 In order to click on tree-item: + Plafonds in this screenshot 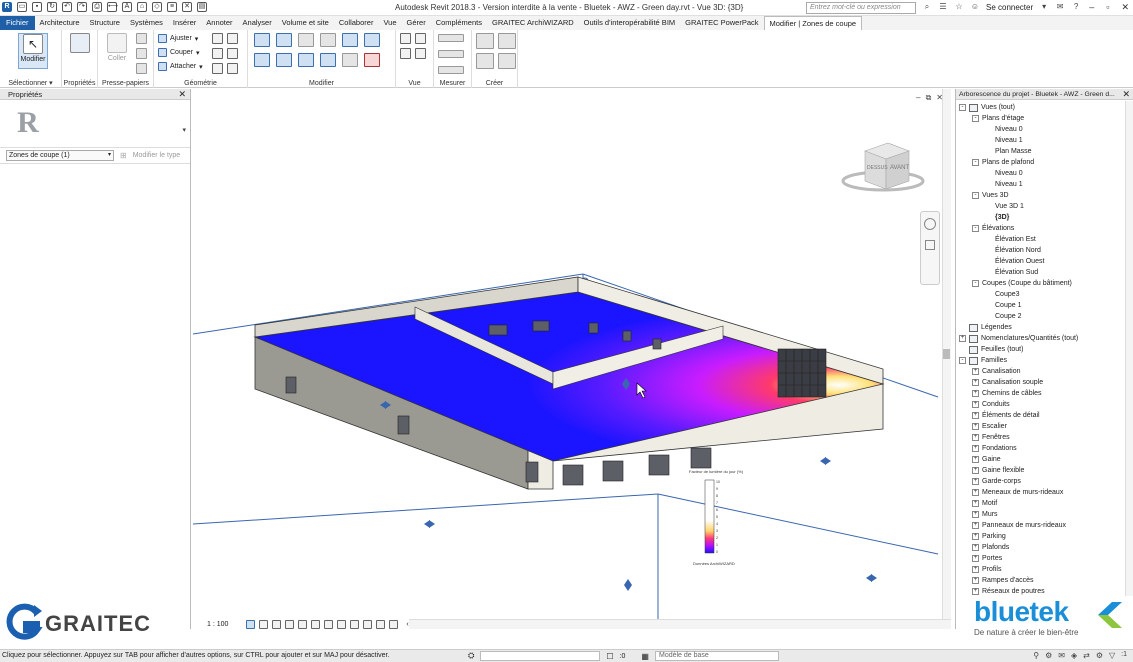, I will do `click(1044, 547)`.